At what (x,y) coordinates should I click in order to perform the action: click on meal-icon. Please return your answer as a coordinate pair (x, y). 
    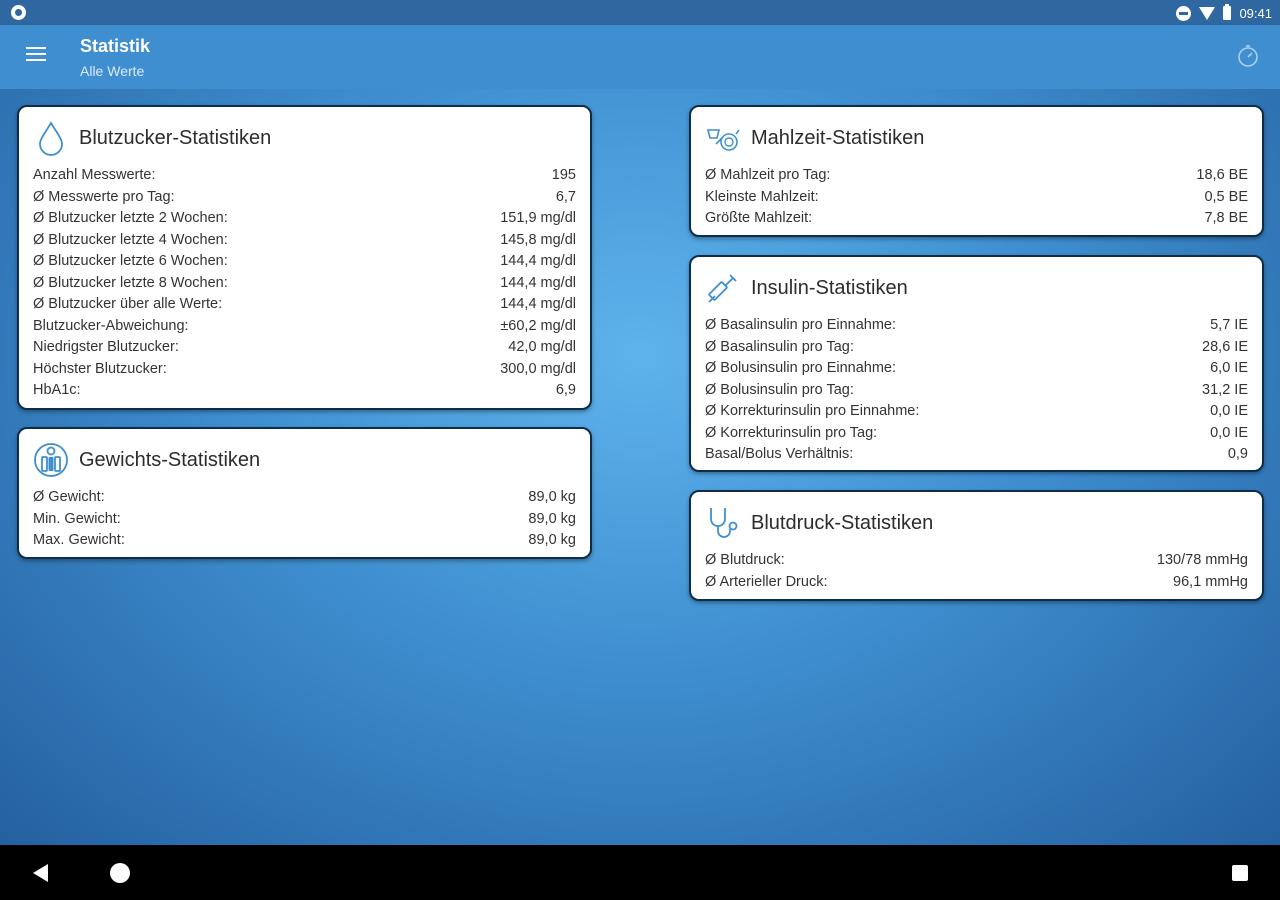
    Looking at the image, I should click on (723, 140).